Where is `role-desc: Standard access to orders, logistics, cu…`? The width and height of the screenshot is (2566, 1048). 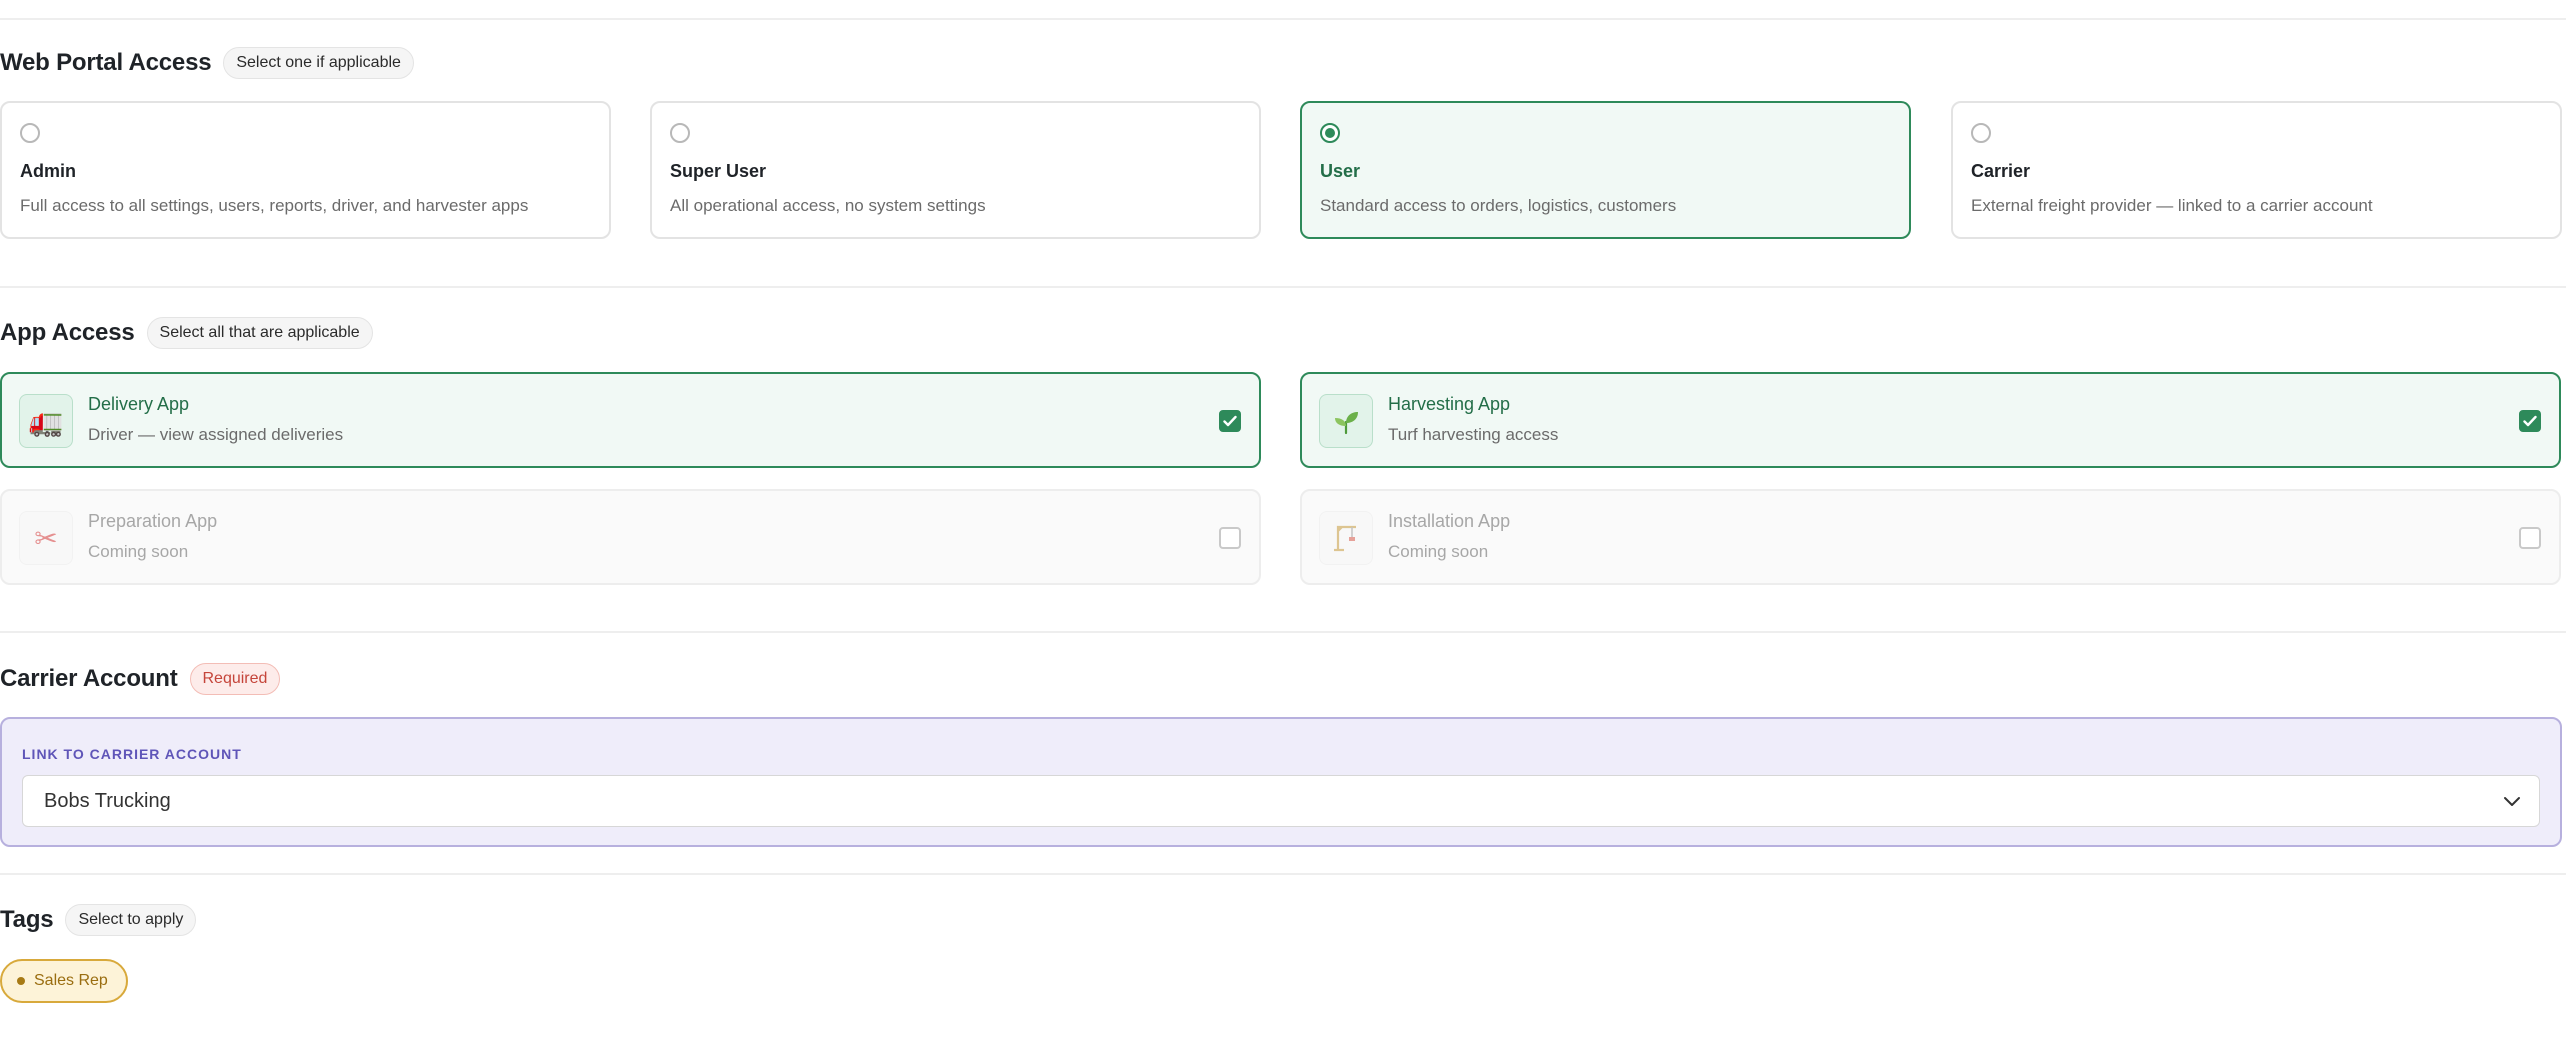
role-desc: Standard access to orders, logistics, cu… is located at coordinates (1498, 205).